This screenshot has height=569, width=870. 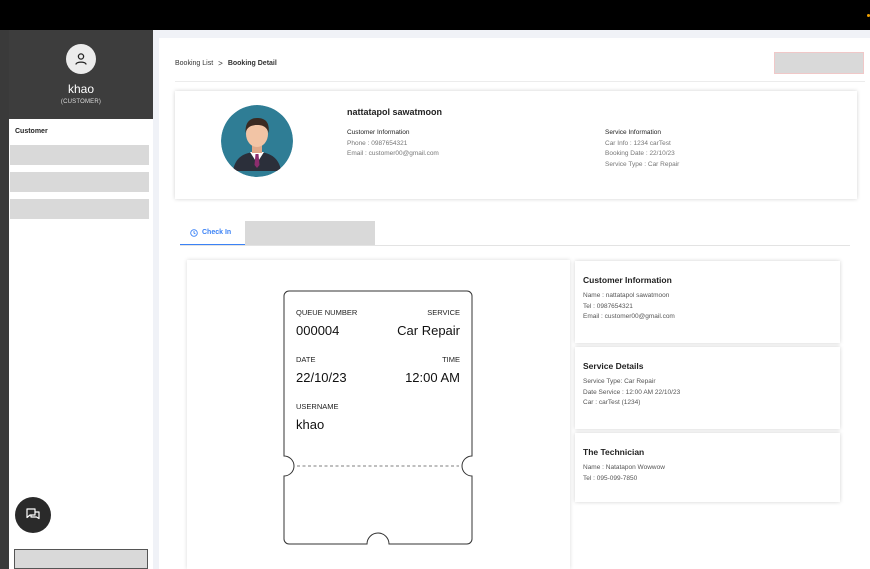 What do you see at coordinates (613, 366) in the screenshot?
I see `service-card-title: Service Details` at bounding box center [613, 366].